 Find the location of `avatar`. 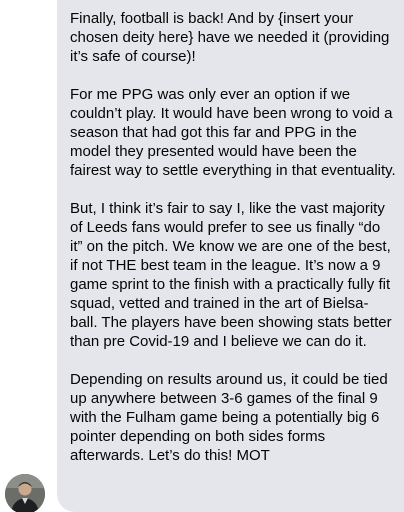

avatar is located at coordinates (25, 493).